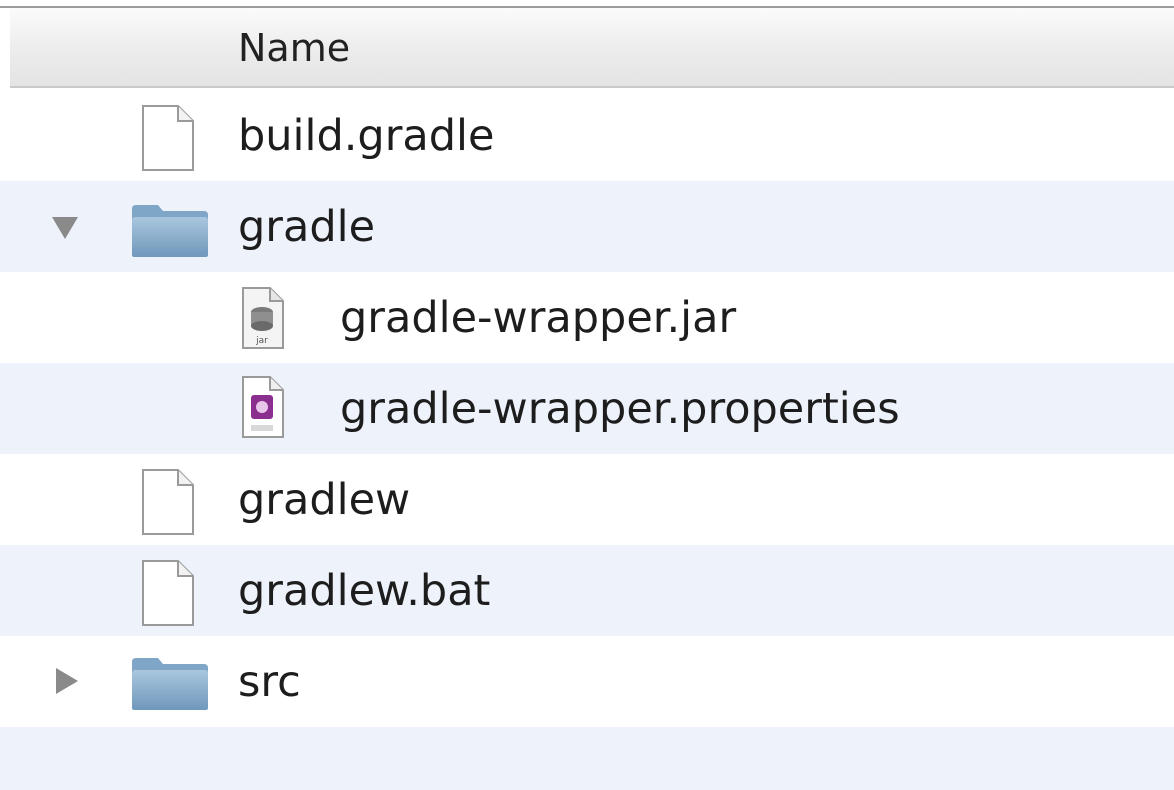 This screenshot has height=790, width=1174. What do you see at coordinates (587, 226) in the screenshot?
I see `list-item: gradle` at bounding box center [587, 226].